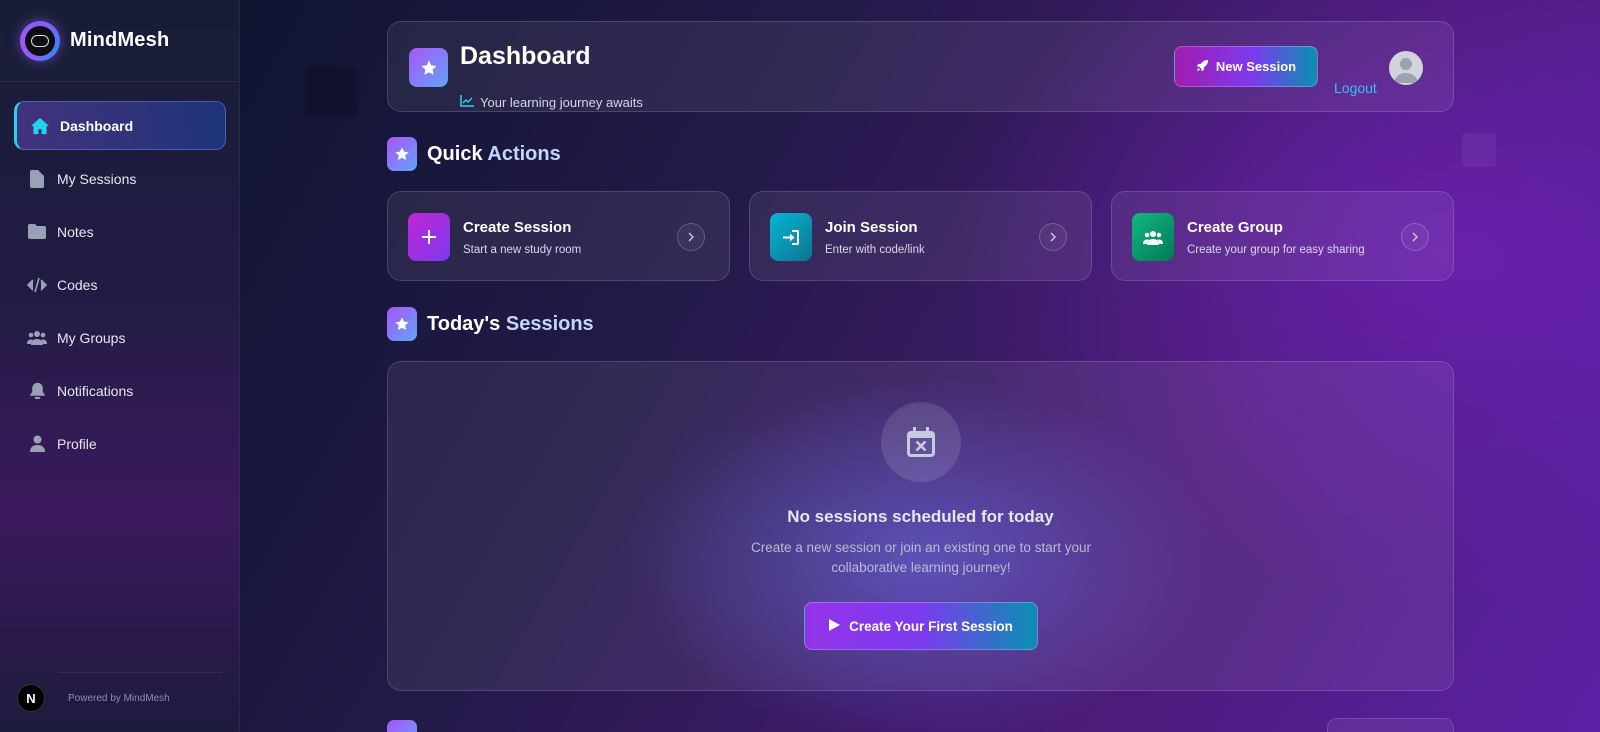 This screenshot has height=732, width=1600. I want to click on join-session-card: Join Session Enter with code/link, so click(920, 236).